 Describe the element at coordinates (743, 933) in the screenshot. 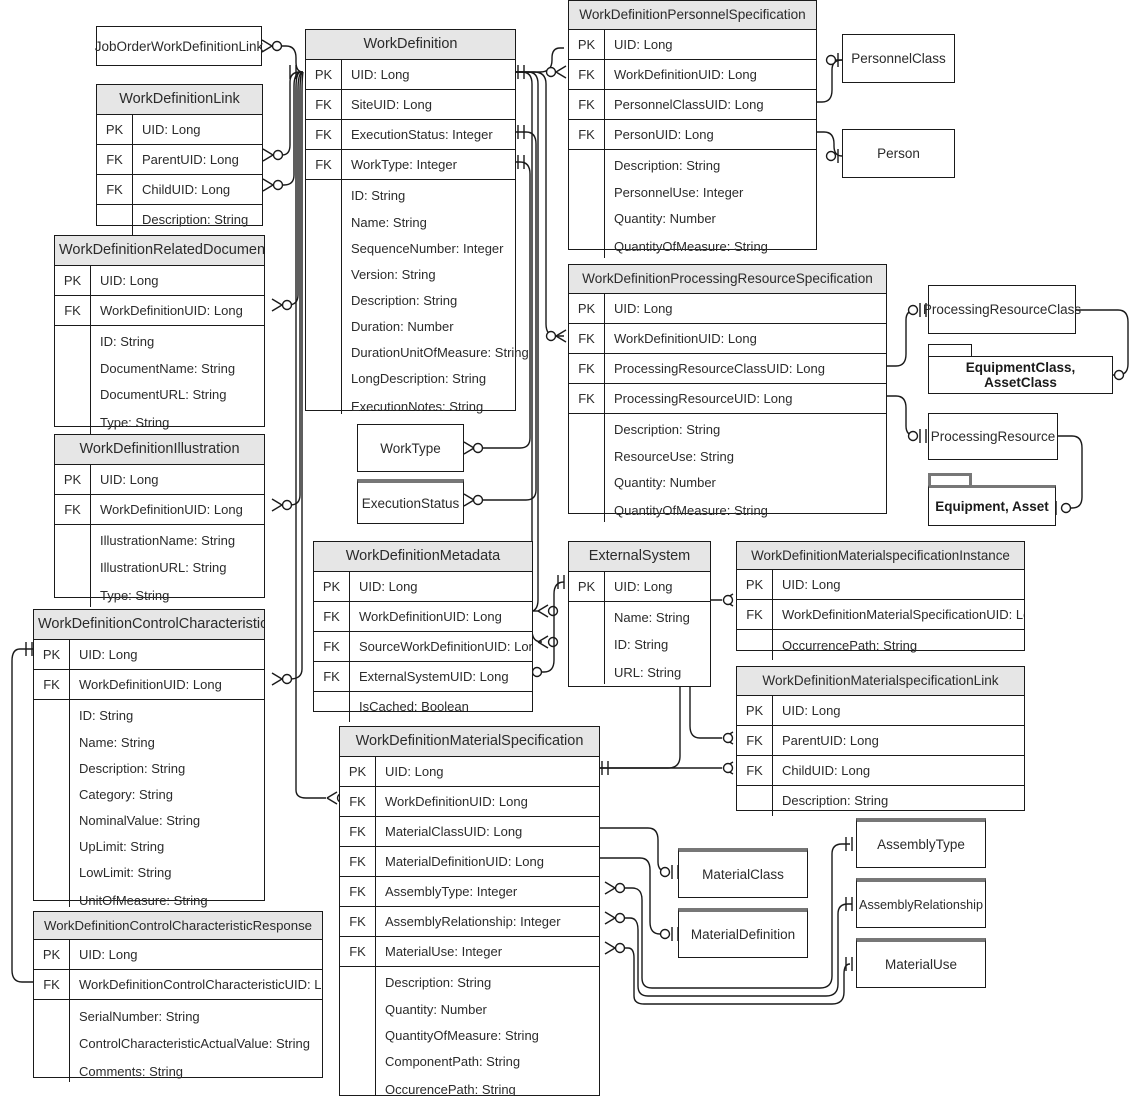

I see `entity-material-definition: MaterialDefinition` at that location.